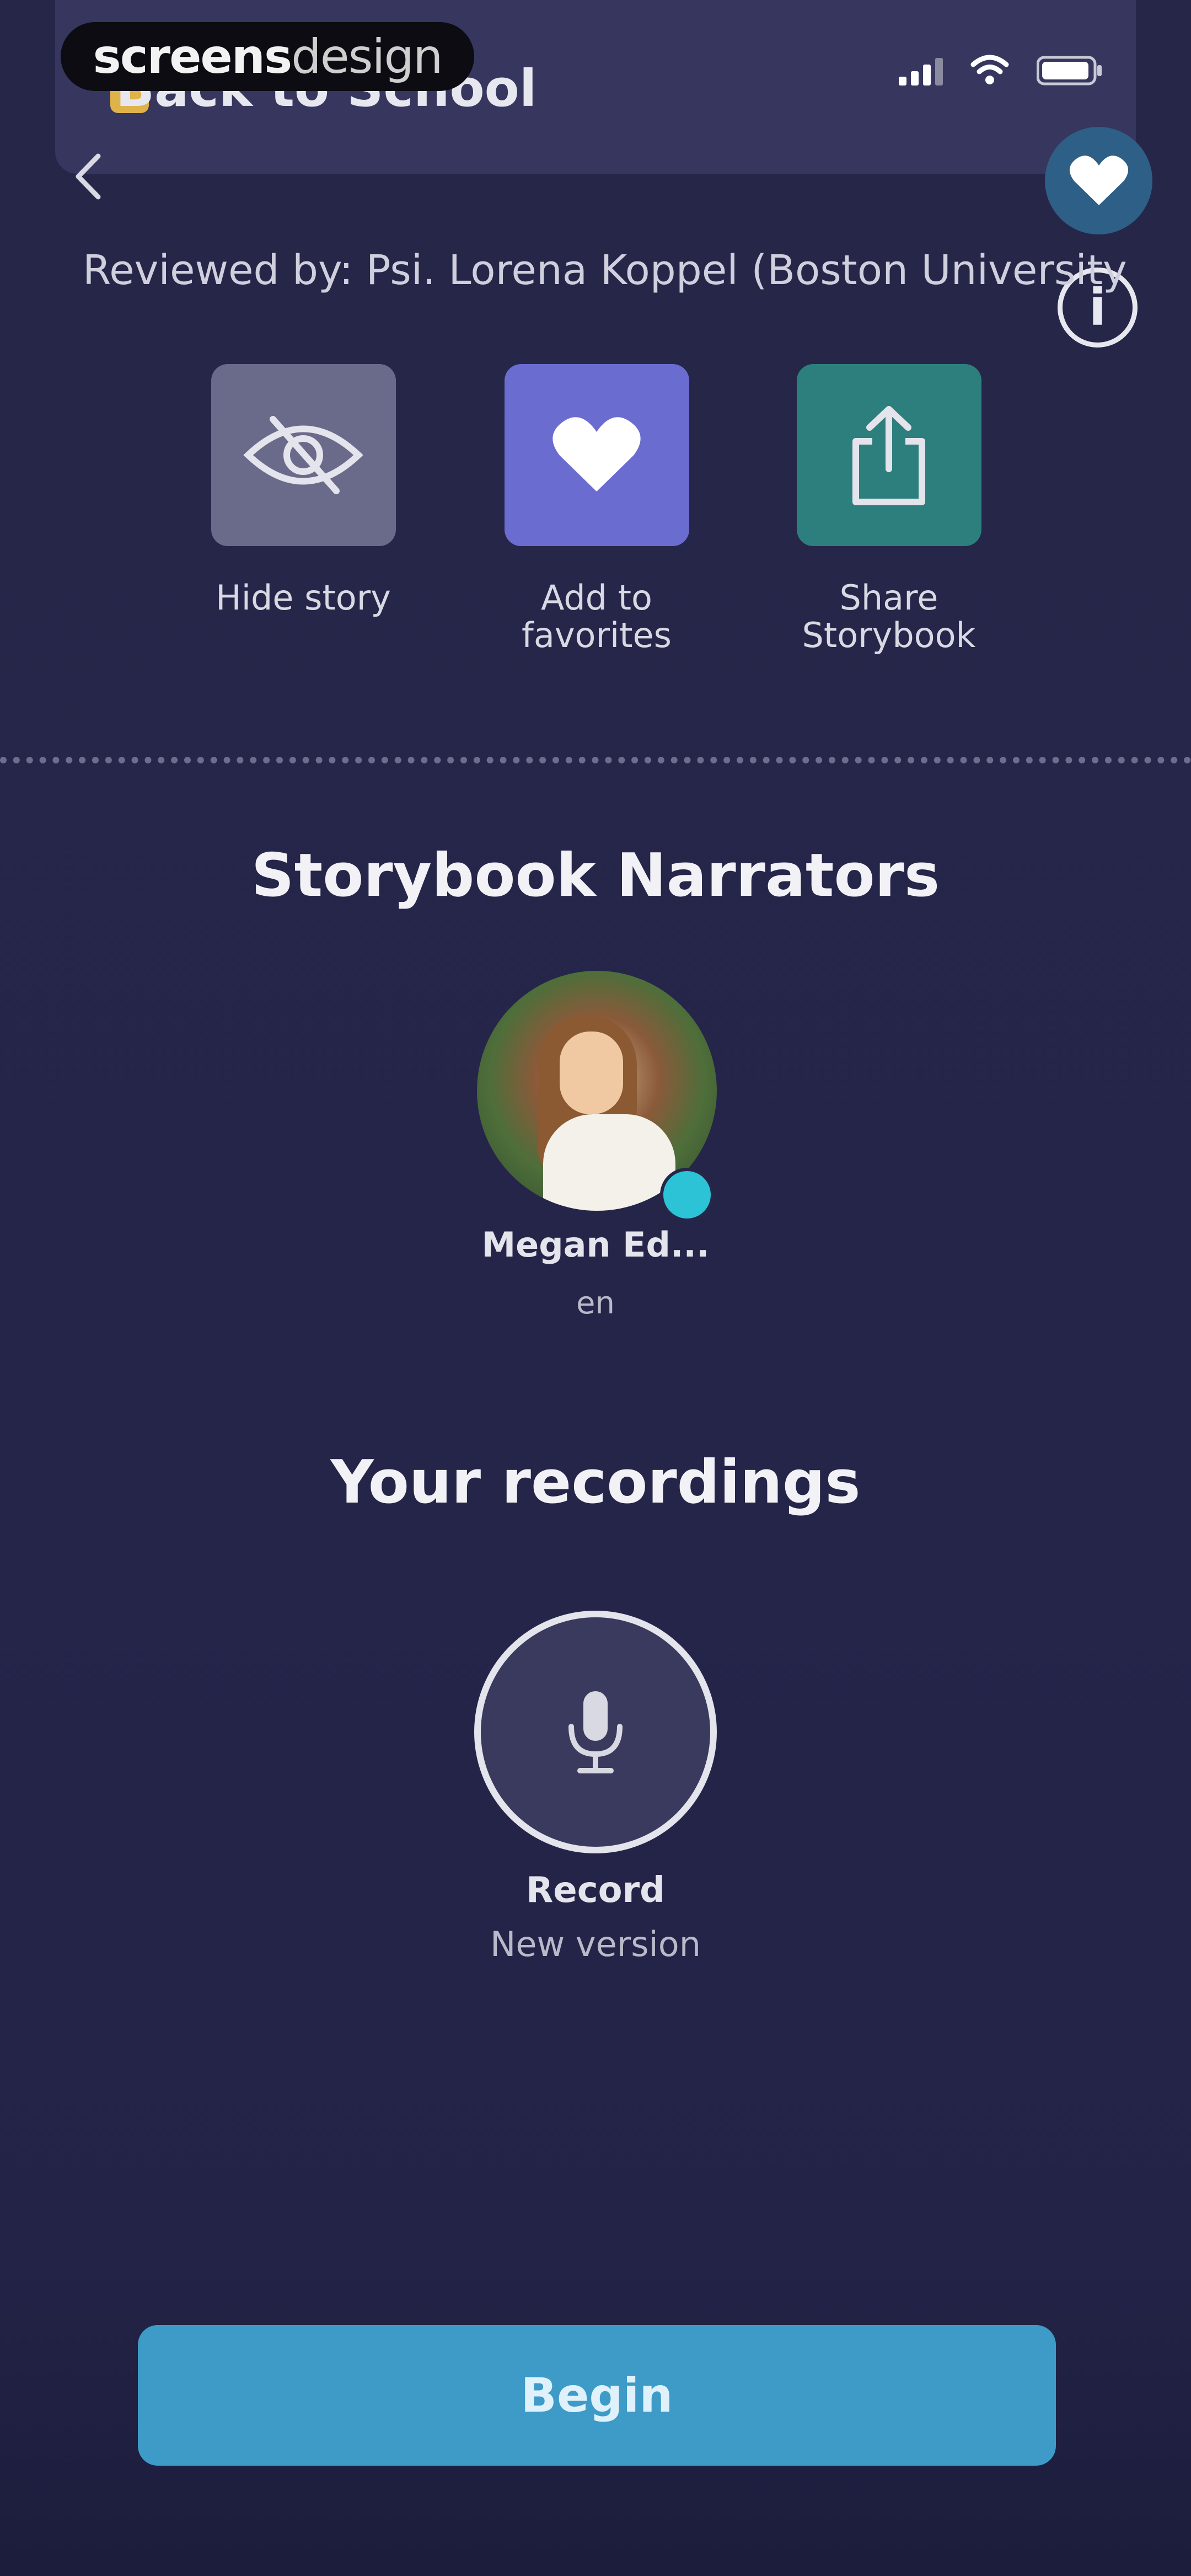 This screenshot has height=2576, width=1191. Describe the element at coordinates (687, 1195) in the screenshot. I see `verified-badge` at that location.